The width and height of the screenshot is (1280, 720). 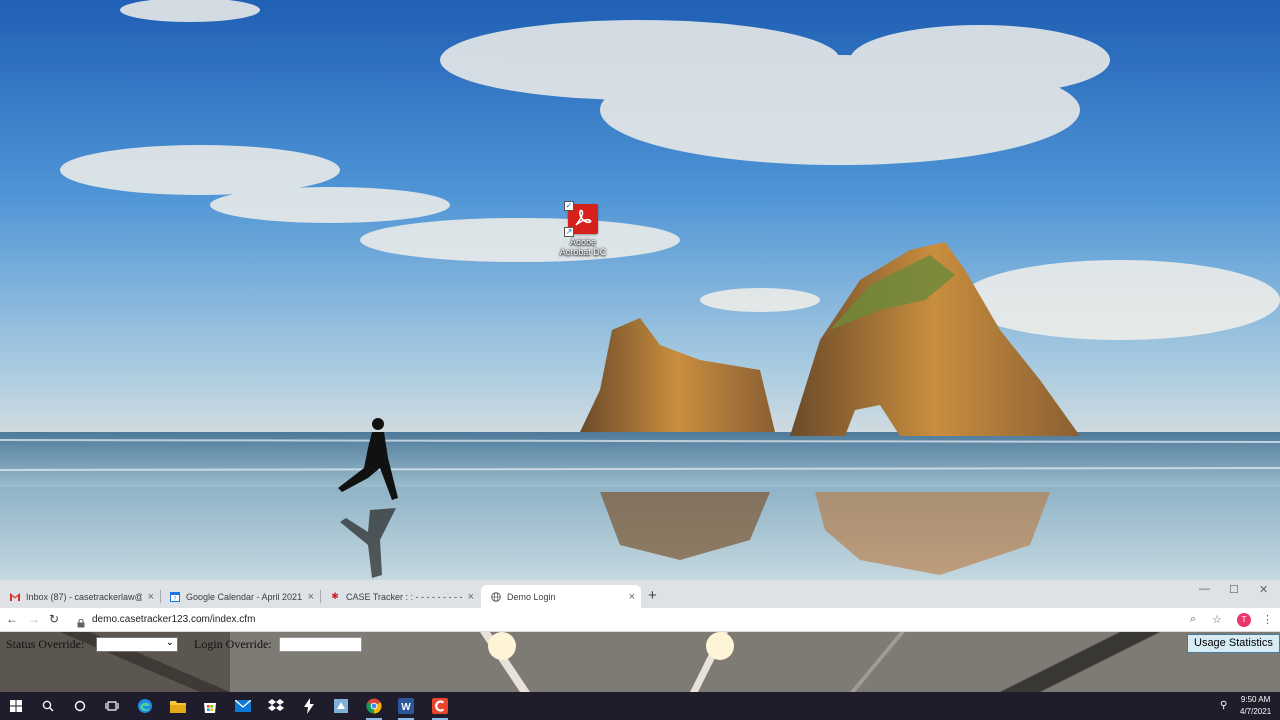 I want to click on new-tab-button: +, so click(x=652, y=595).